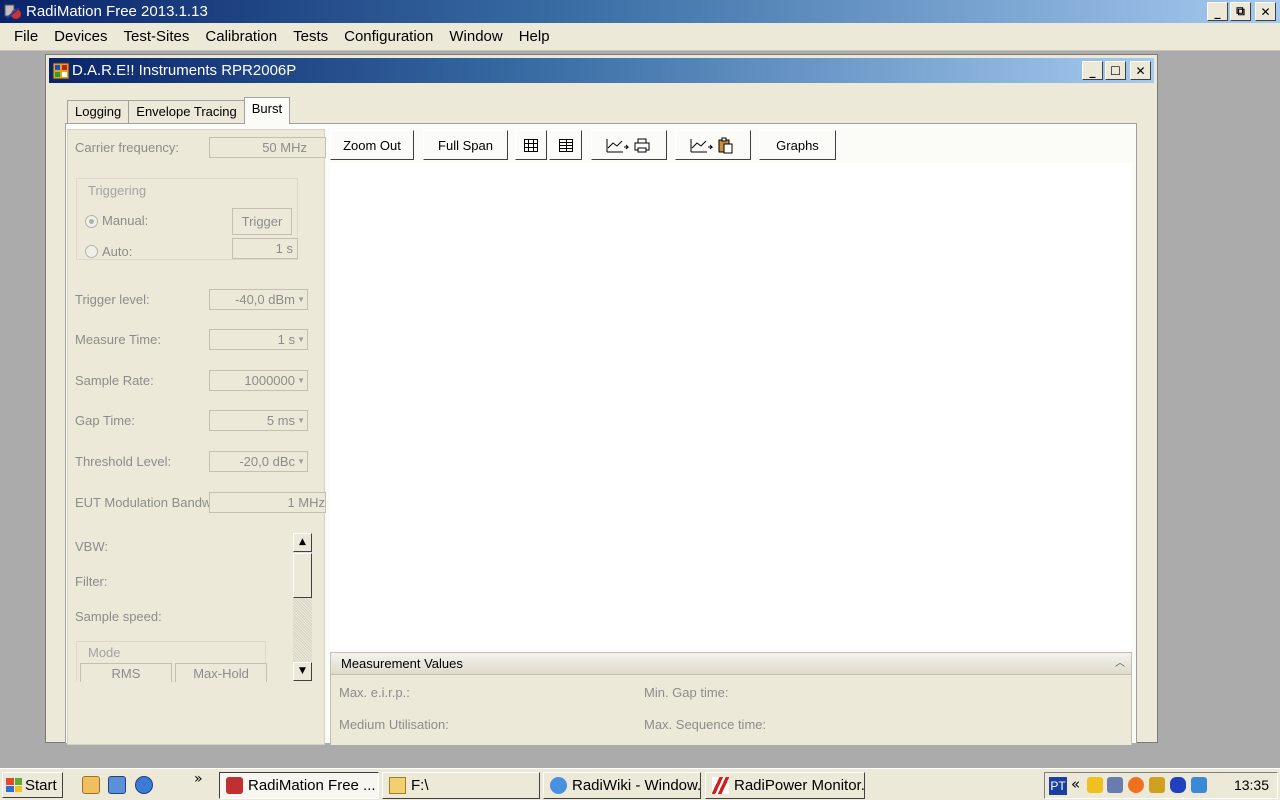 The height and width of the screenshot is (800, 1280). What do you see at coordinates (1115, 70) in the screenshot?
I see `child-maximize-button: ☐` at bounding box center [1115, 70].